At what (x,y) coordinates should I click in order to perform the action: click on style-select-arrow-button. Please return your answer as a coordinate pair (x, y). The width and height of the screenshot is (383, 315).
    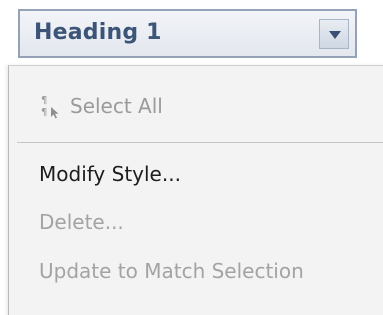
    Looking at the image, I should click on (334, 34).